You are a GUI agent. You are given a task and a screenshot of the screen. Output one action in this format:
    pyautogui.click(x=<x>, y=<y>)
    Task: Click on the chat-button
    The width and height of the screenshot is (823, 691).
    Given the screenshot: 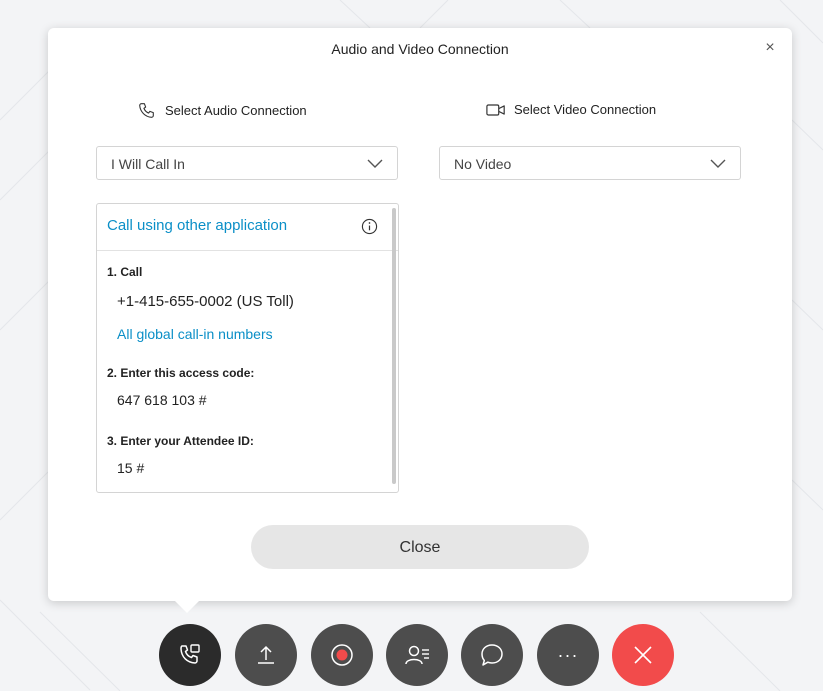 What is the action you would take?
    pyautogui.click(x=492, y=655)
    